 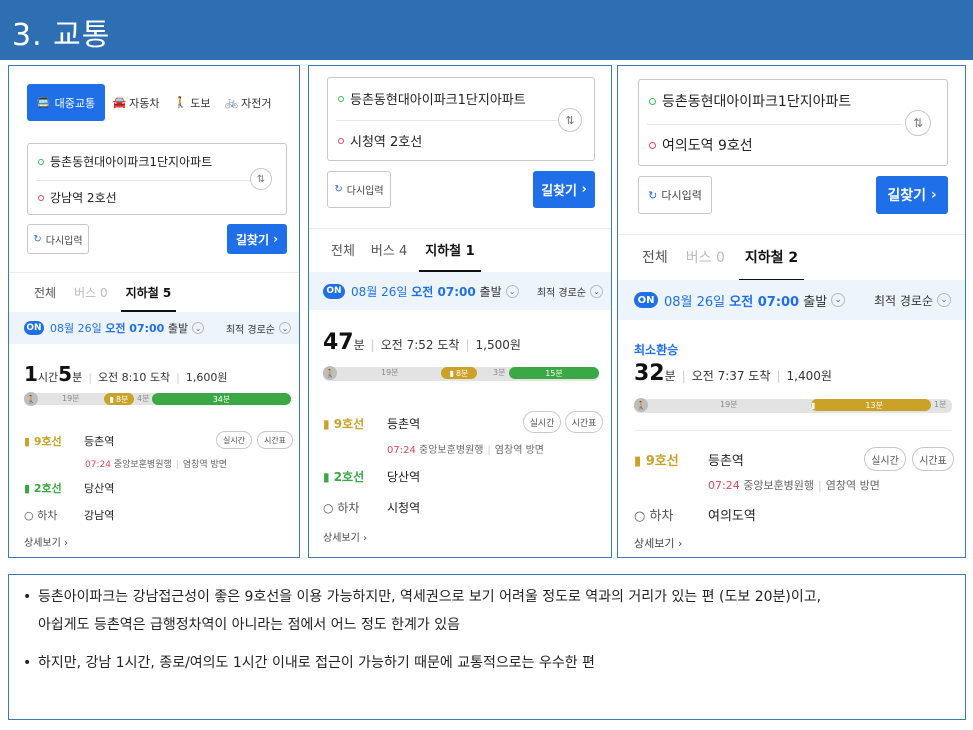 What do you see at coordinates (43, 102) in the screenshot?
I see `bus-icon: 🚍` at bounding box center [43, 102].